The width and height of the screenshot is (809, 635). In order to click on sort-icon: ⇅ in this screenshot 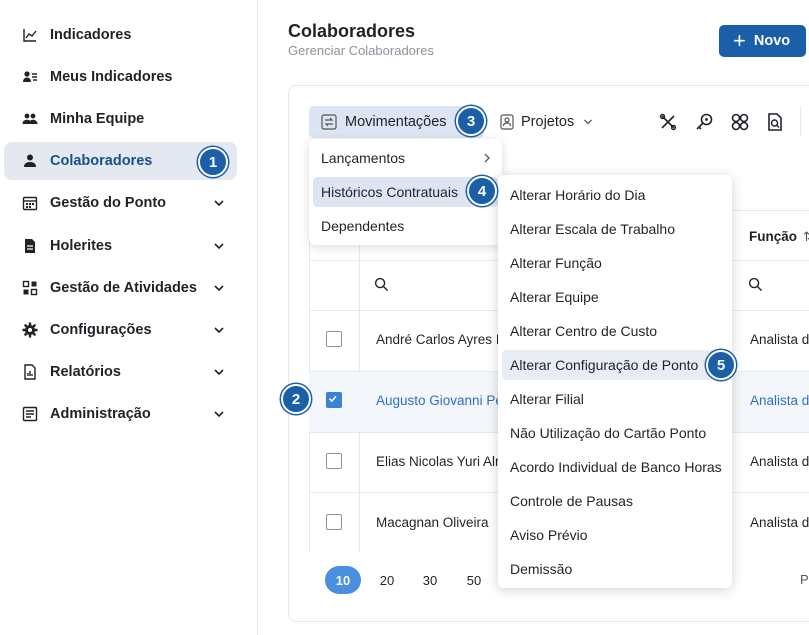, I will do `click(806, 237)`.